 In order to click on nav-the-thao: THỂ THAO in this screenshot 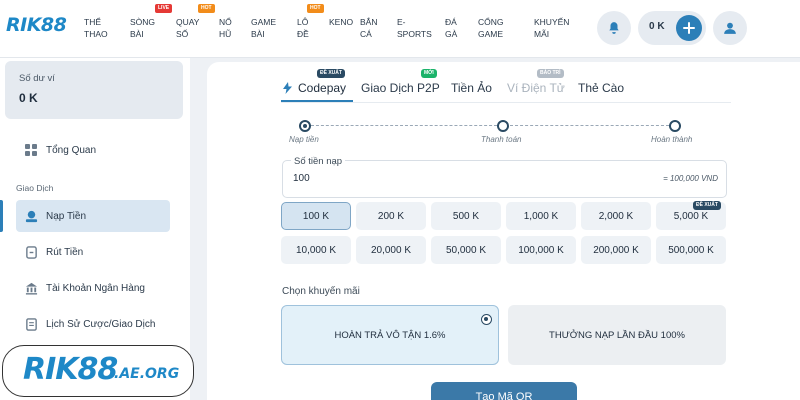, I will do `click(96, 28)`.